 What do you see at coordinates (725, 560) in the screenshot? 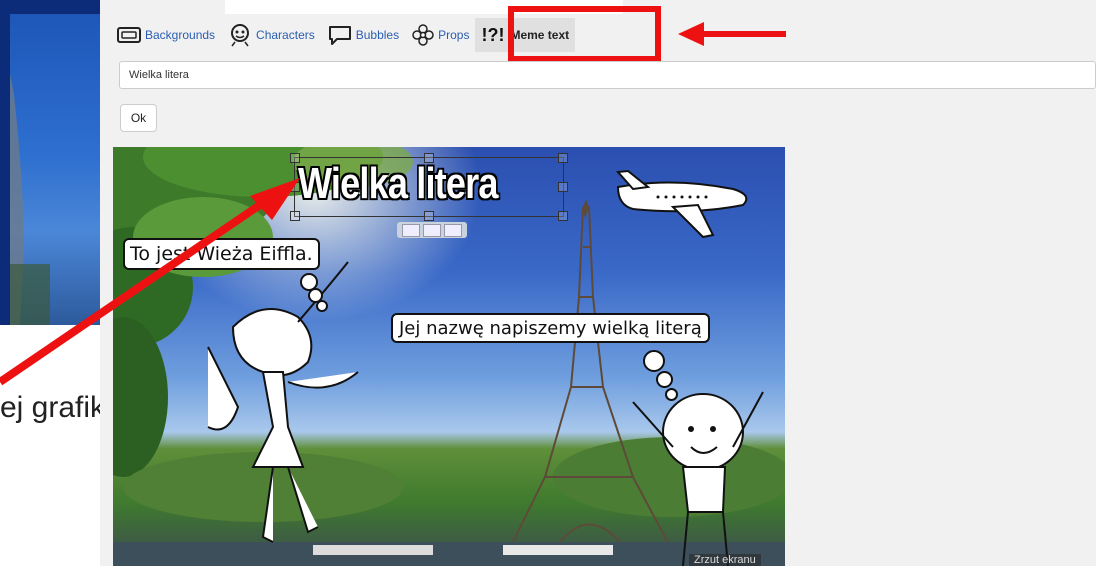
I see `screenshot-watermark: Zrzut ekranu` at bounding box center [725, 560].